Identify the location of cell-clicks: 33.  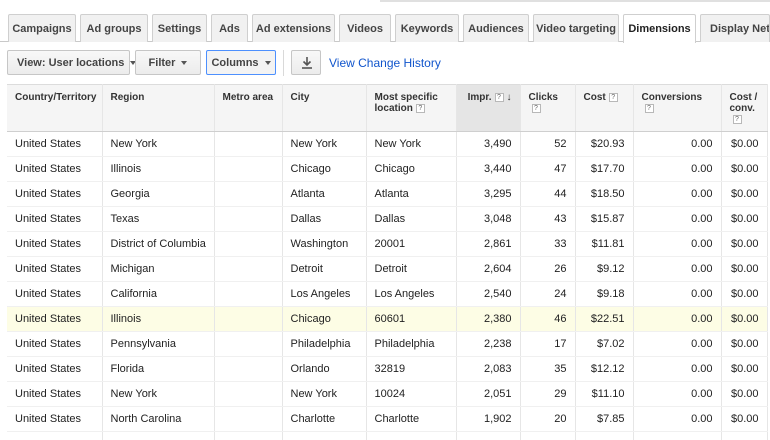
(548, 244).